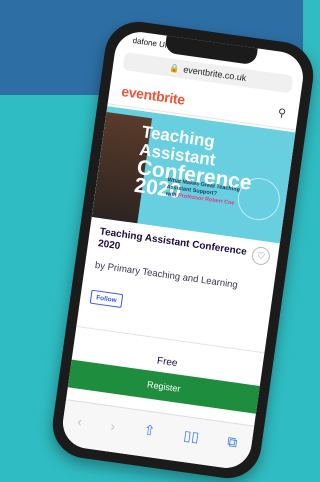 The width and height of the screenshot is (320, 482). Describe the element at coordinates (79, 421) in the screenshot. I see `back-icon: ‹` at that location.